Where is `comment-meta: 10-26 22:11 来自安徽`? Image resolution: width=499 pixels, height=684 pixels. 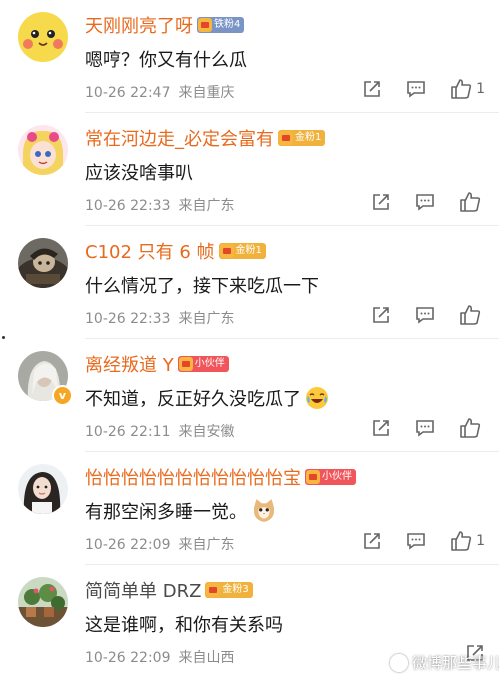
comment-meta: 10-26 22:11 来自安徽 is located at coordinates (159, 431).